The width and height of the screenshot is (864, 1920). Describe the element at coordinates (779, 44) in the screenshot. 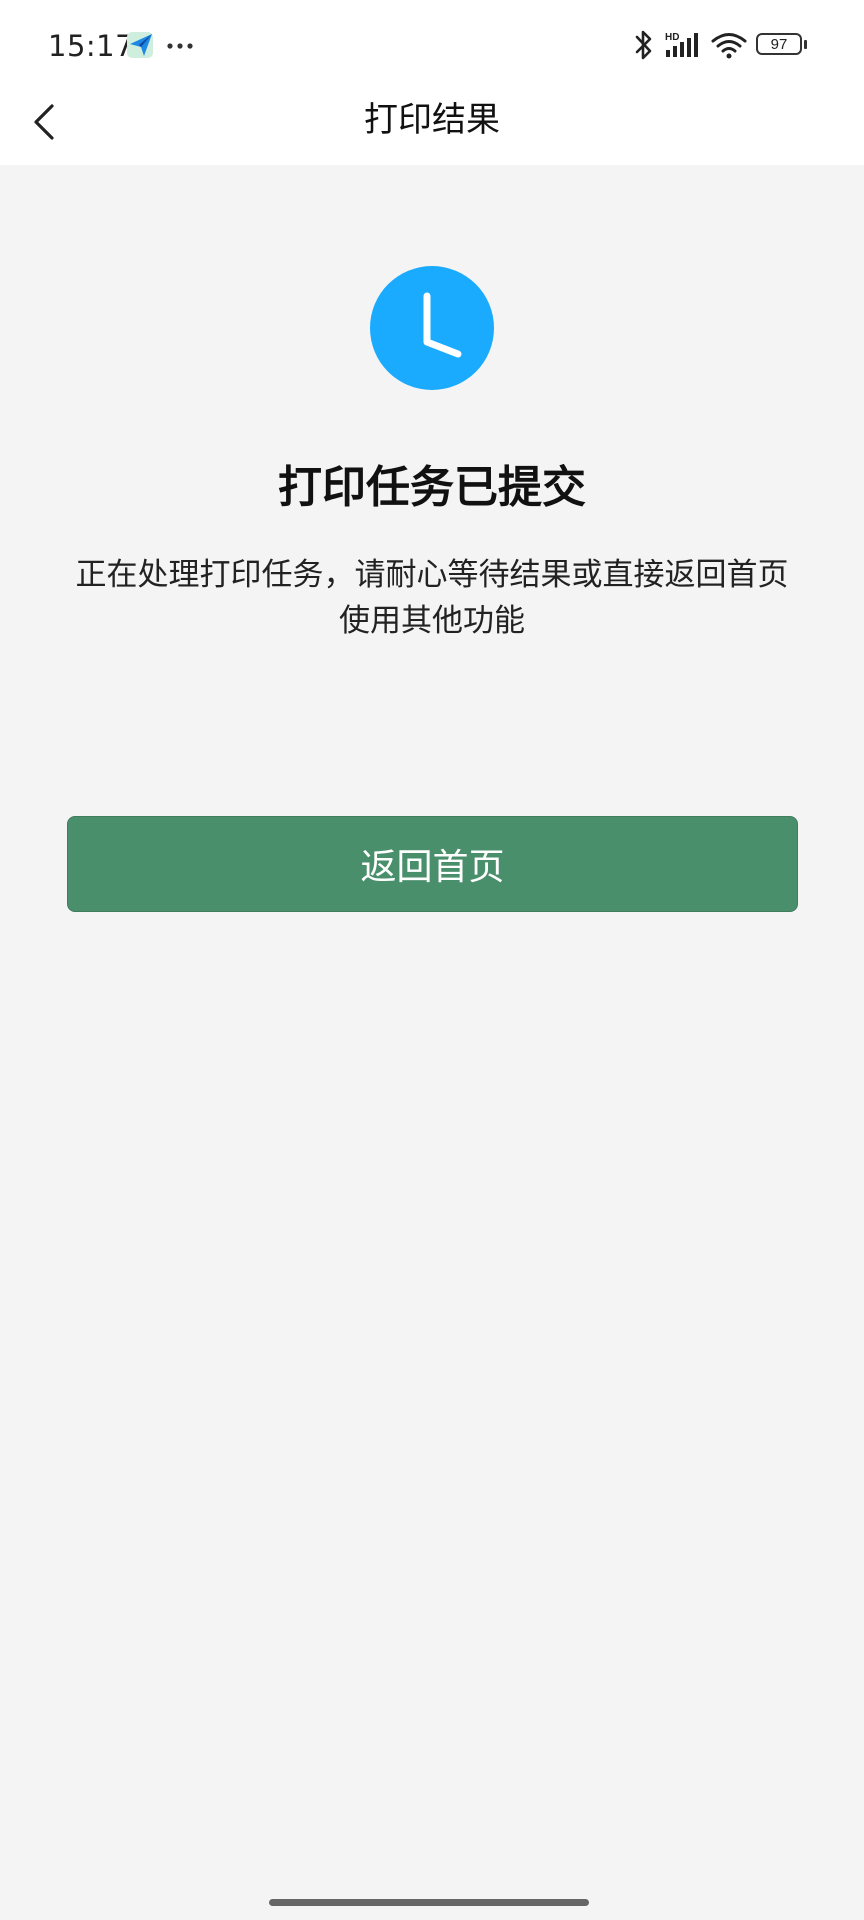

I see `battery-level: 97` at that location.